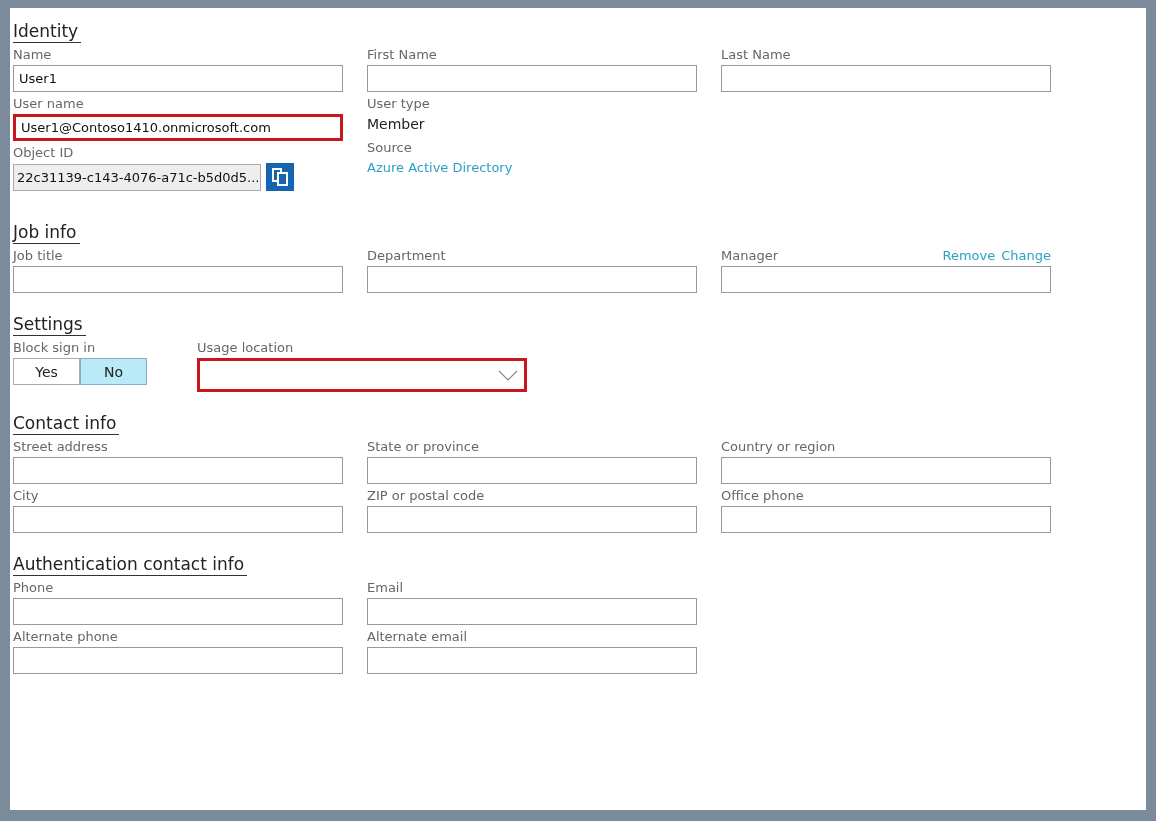  Describe the element at coordinates (417, 636) in the screenshot. I see `field-label: Alternate email` at that location.